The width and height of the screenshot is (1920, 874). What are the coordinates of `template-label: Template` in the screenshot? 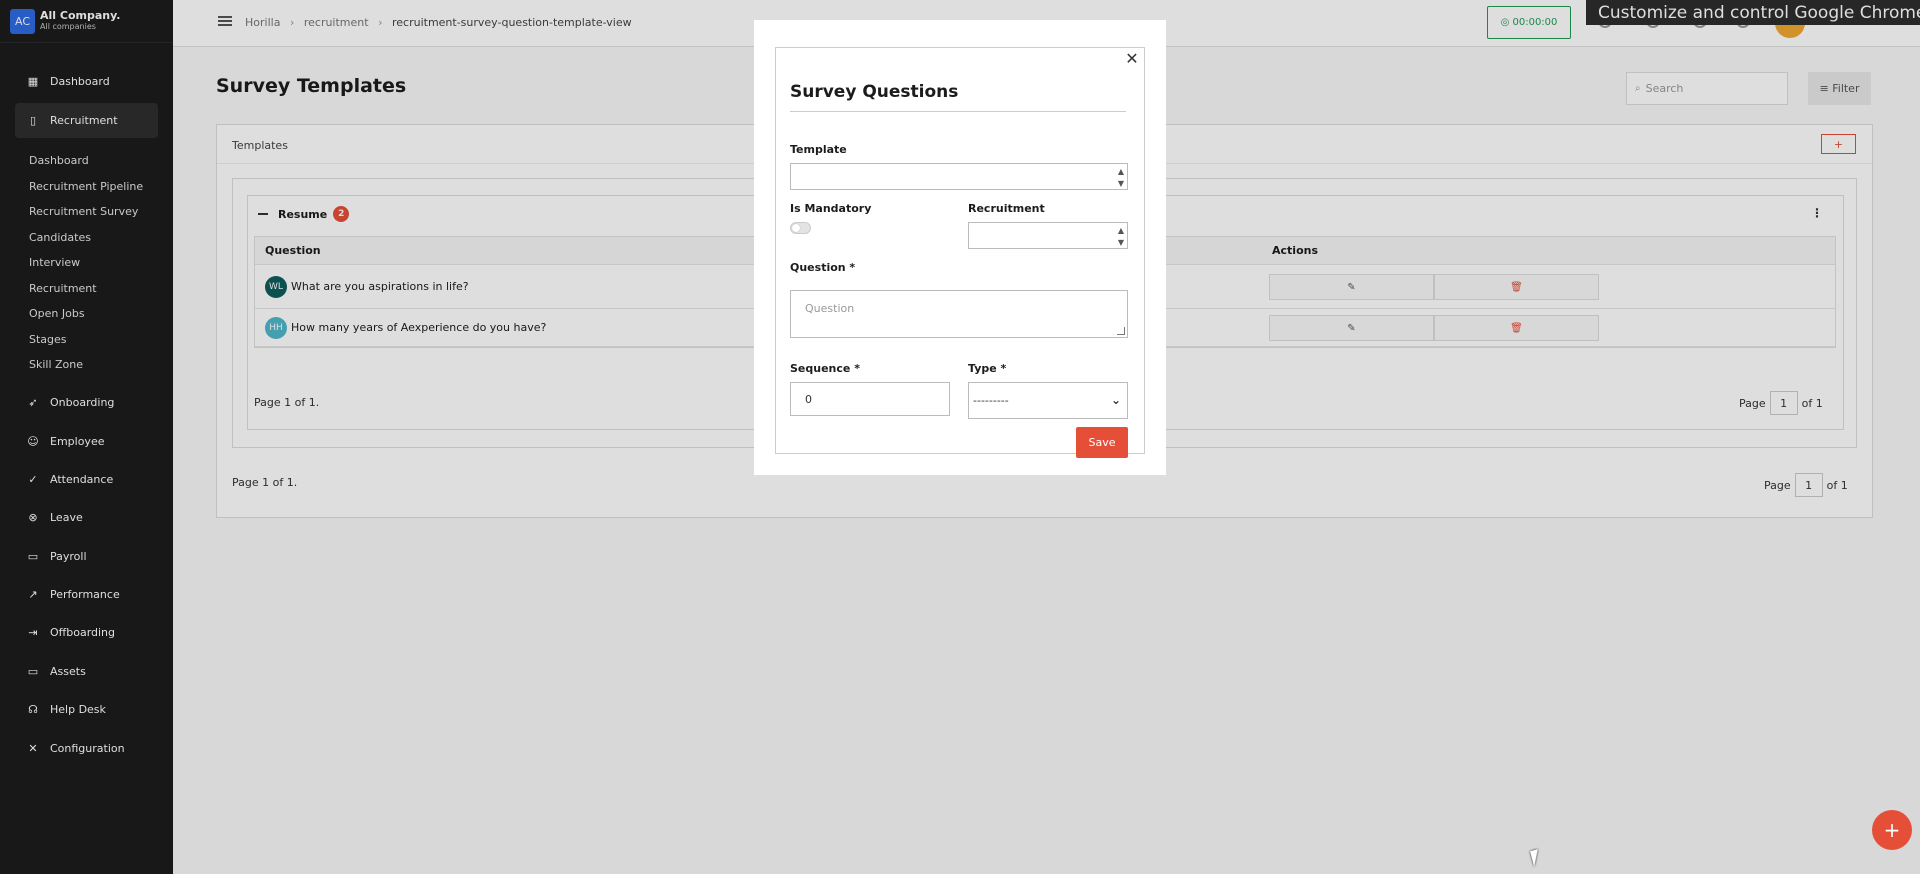 It's located at (818, 149).